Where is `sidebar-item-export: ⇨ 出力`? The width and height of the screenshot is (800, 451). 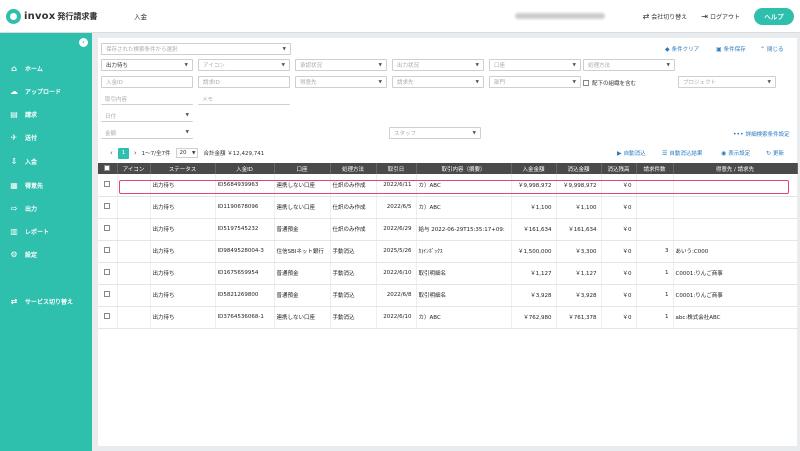 sidebar-item-export: ⇨ 出力 is located at coordinates (46, 208).